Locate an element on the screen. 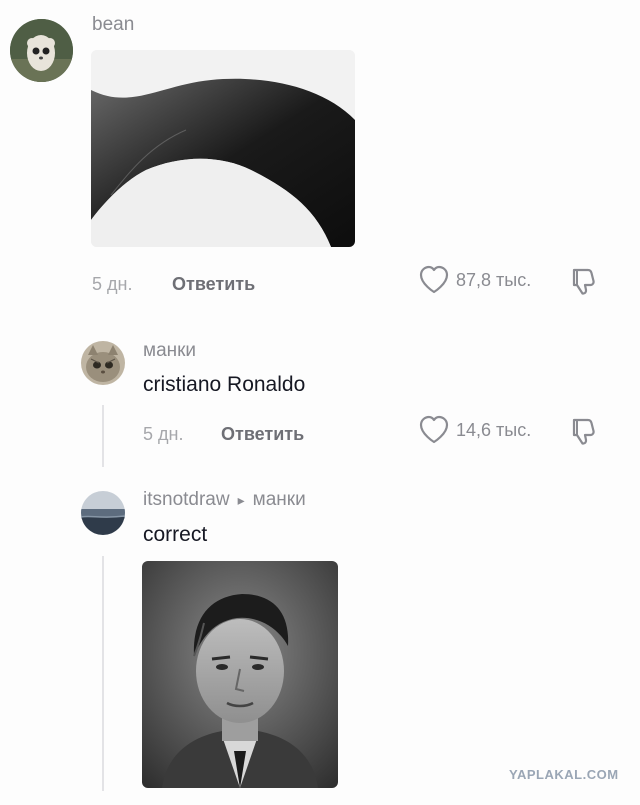  like-button: 87,8 тыс. is located at coordinates (474, 280).